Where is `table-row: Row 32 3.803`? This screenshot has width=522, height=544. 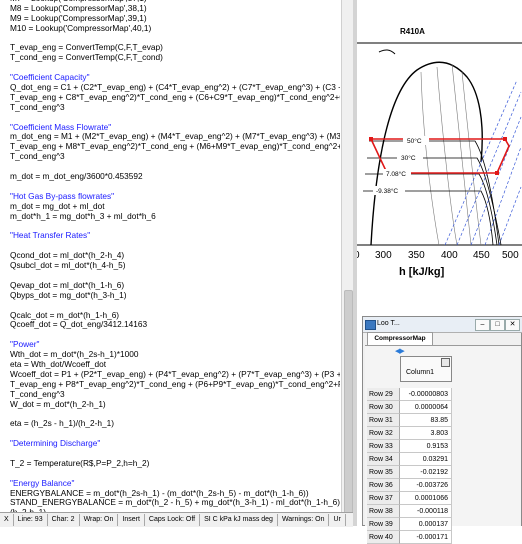 table-row: Row 32 3.803 is located at coordinates (409, 433).